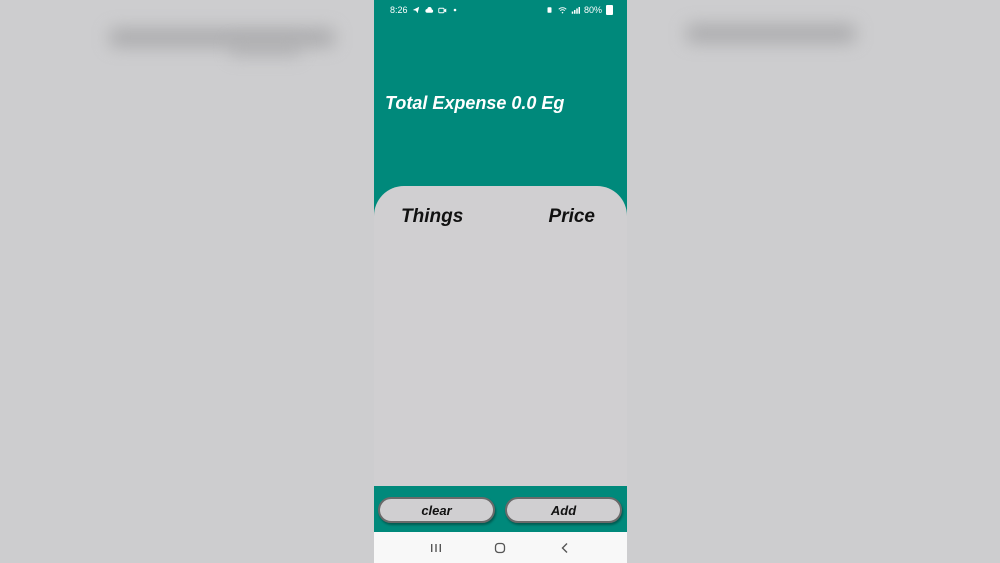  What do you see at coordinates (432, 216) in the screenshot?
I see `column-header-things: Things` at bounding box center [432, 216].